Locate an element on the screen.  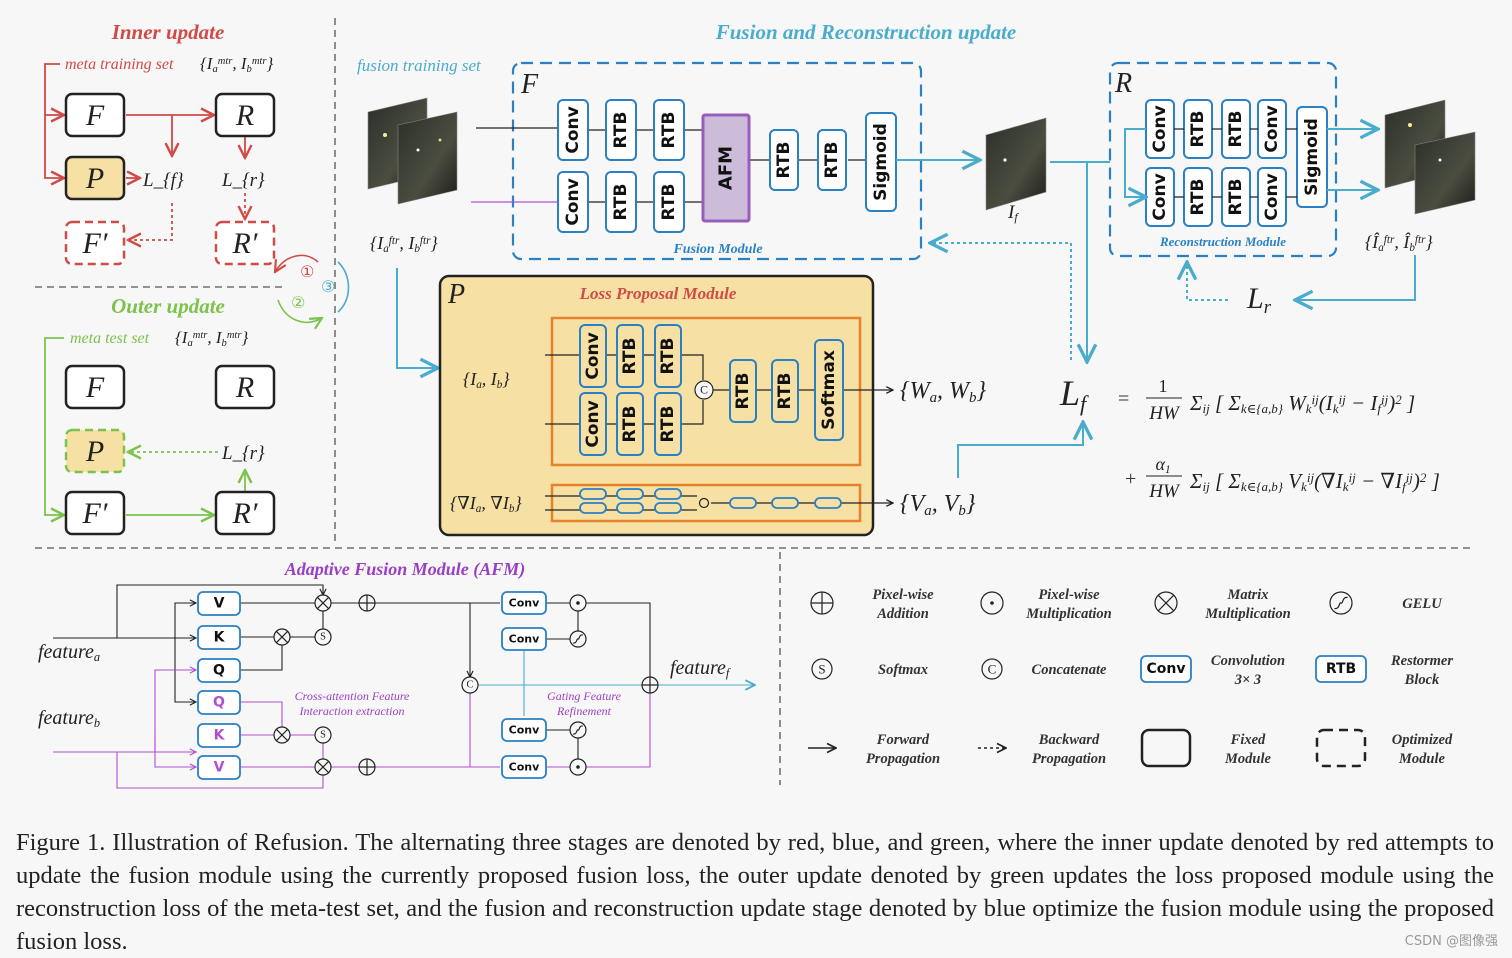
legend-item: RTB Restormer Block is located at coordinates (1384, 670).